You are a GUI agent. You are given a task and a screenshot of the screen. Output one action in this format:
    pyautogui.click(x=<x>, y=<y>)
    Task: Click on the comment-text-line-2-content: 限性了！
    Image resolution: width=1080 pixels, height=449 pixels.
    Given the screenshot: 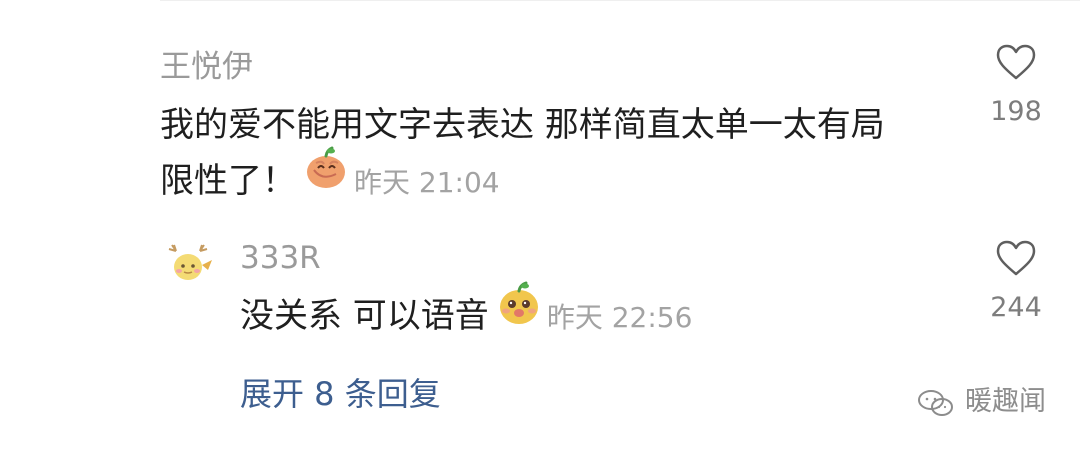 What is the action you would take?
    pyautogui.click(x=228, y=181)
    